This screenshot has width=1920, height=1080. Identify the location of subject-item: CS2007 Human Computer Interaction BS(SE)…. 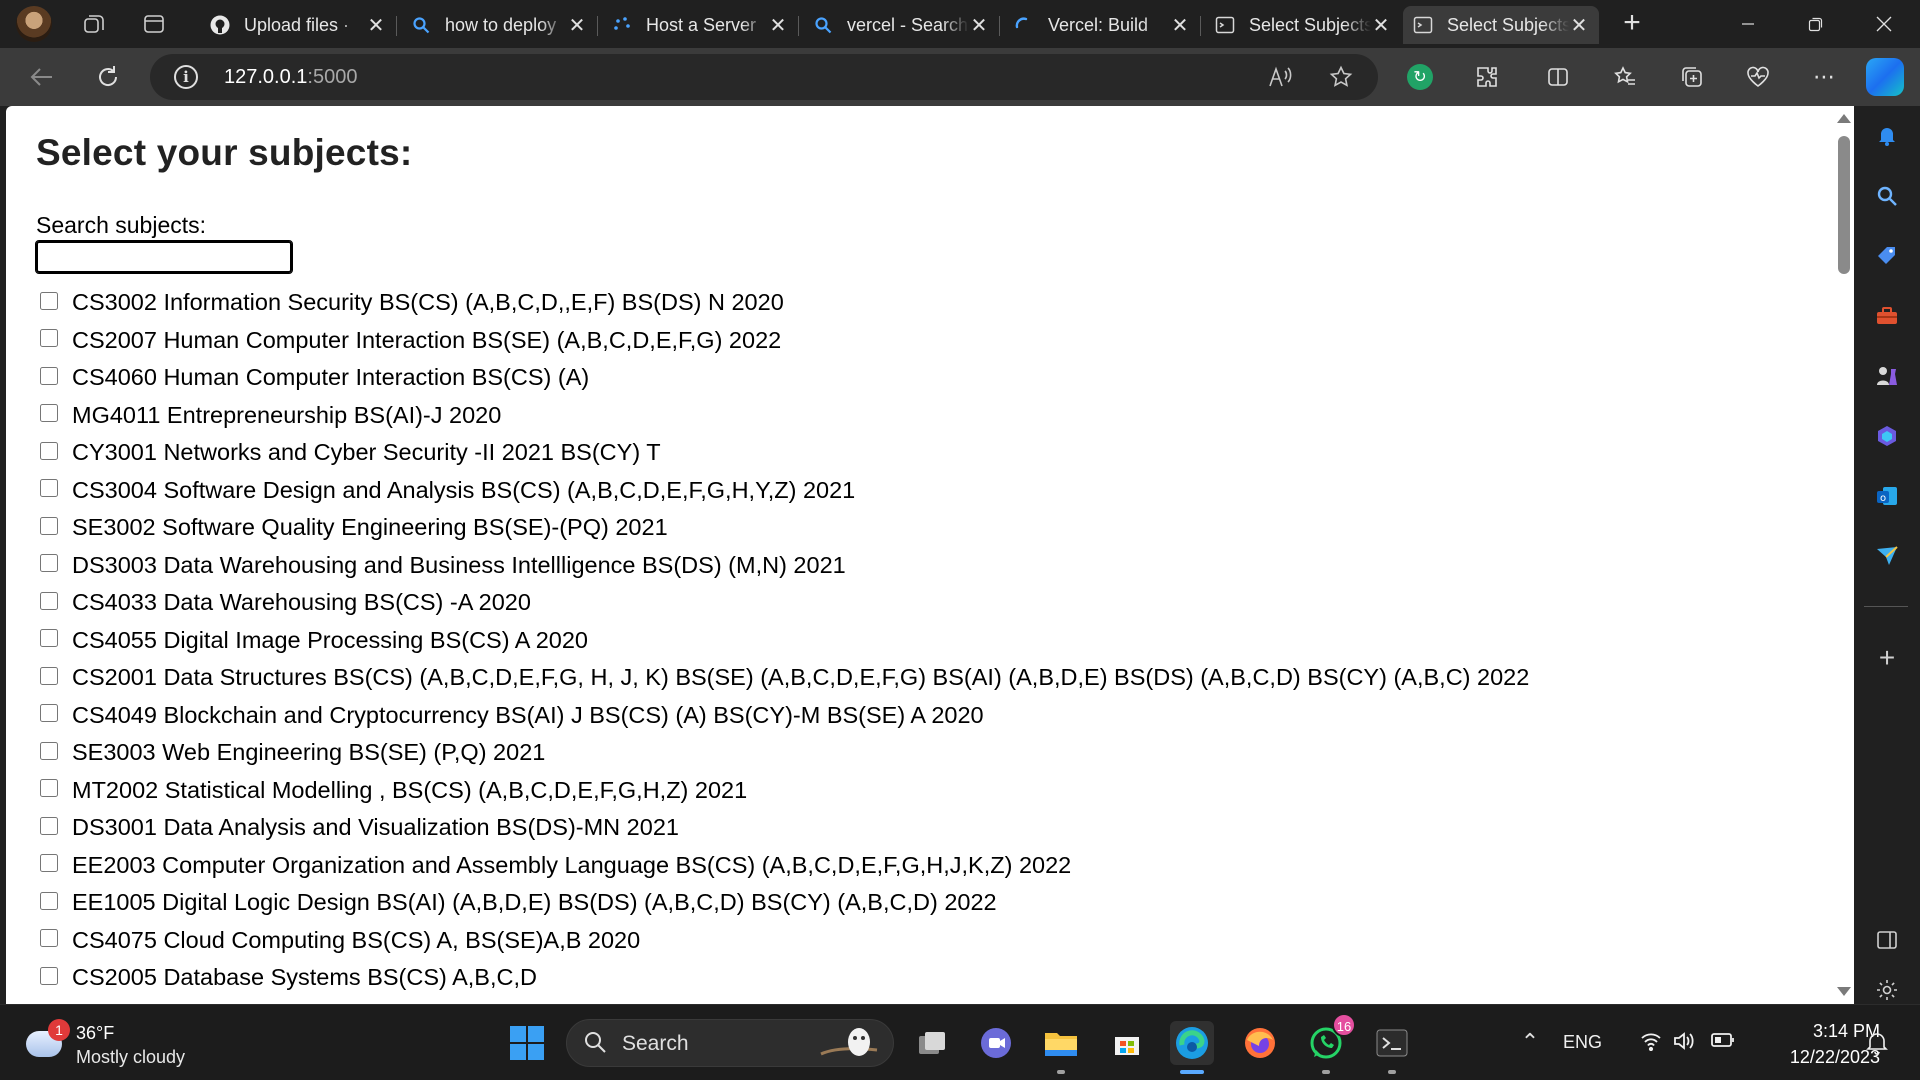
(784, 341).